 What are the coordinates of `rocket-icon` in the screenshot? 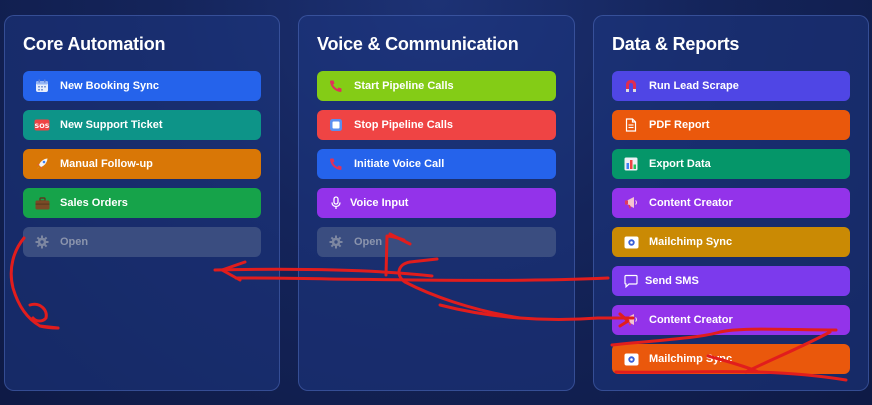 It's located at (42, 164).